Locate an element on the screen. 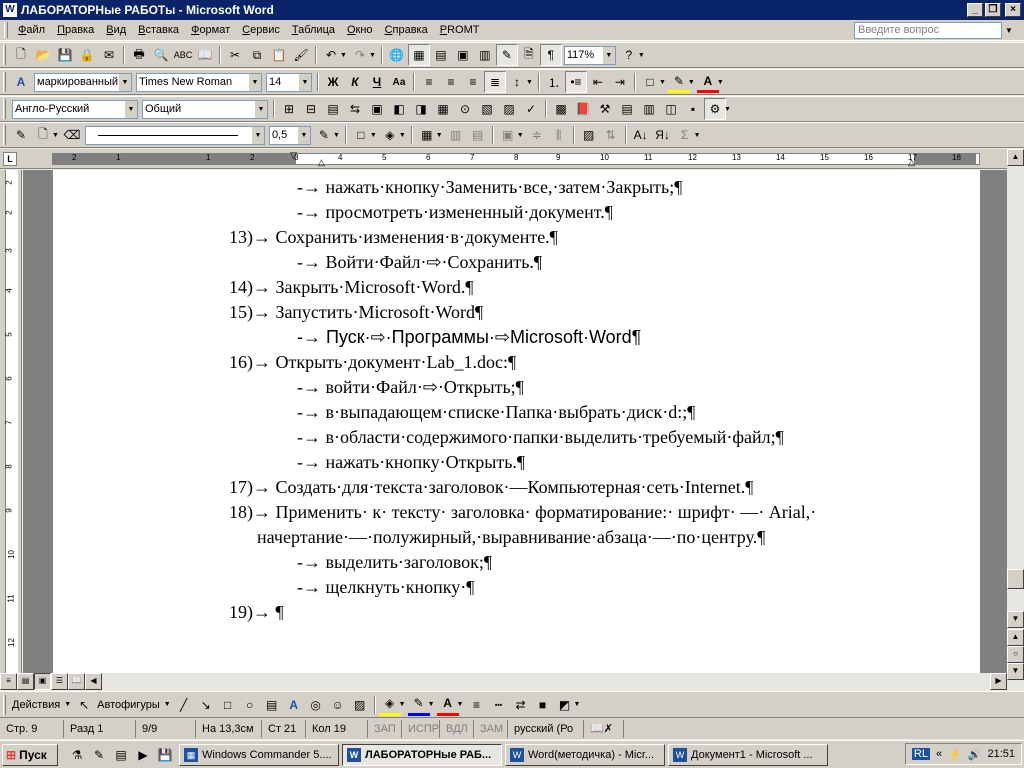  show-hide-icon: ¶ is located at coordinates (550, 55).